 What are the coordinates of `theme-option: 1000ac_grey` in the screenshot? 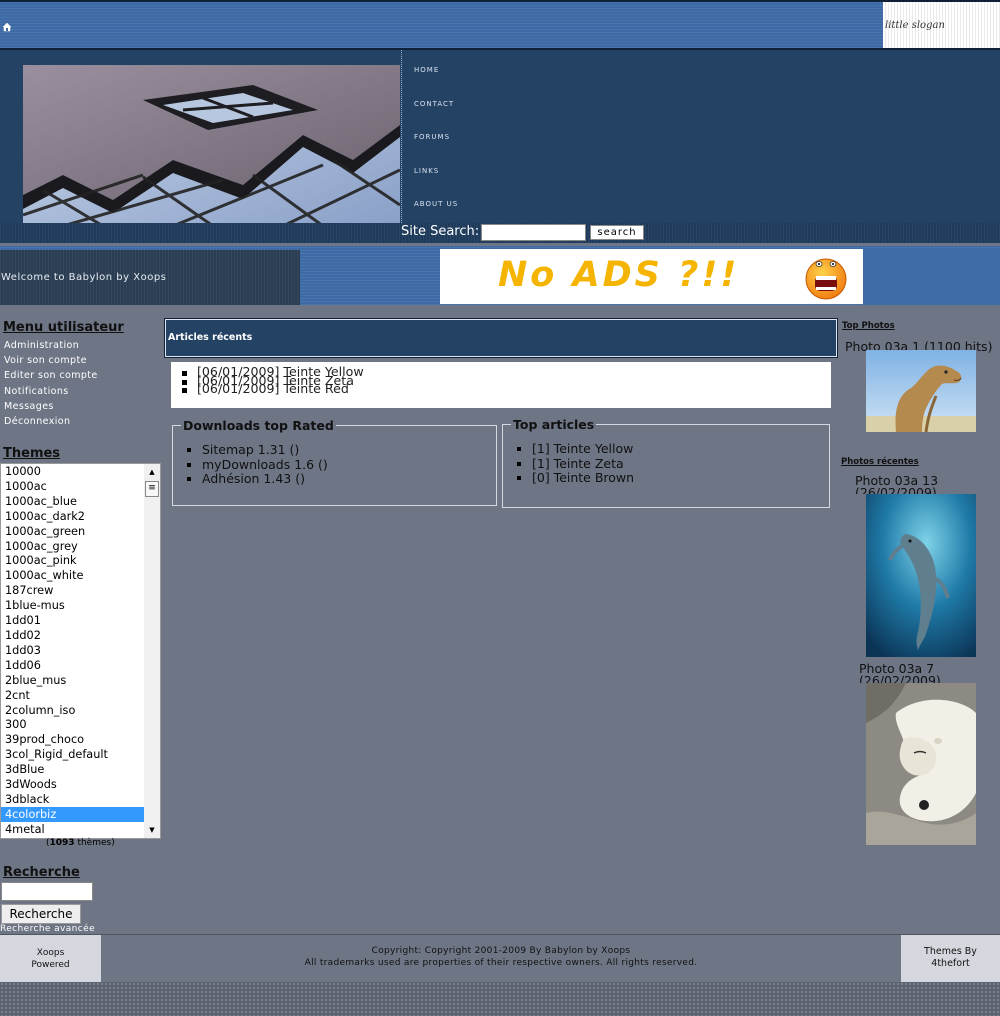 It's located at (72, 546).